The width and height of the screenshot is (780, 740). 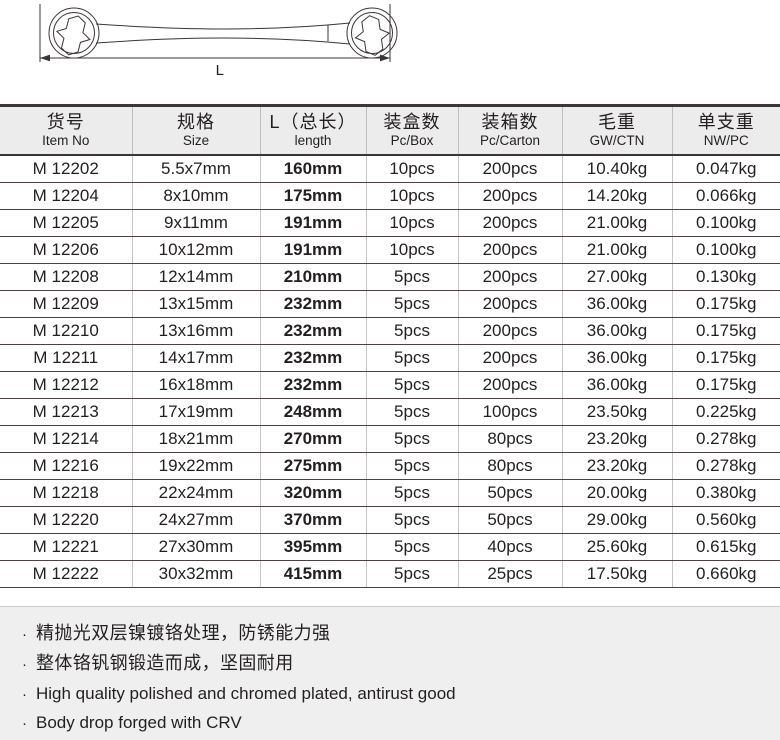 I want to click on cell-gw_ctn: 10.40kg, so click(x=616, y=169).